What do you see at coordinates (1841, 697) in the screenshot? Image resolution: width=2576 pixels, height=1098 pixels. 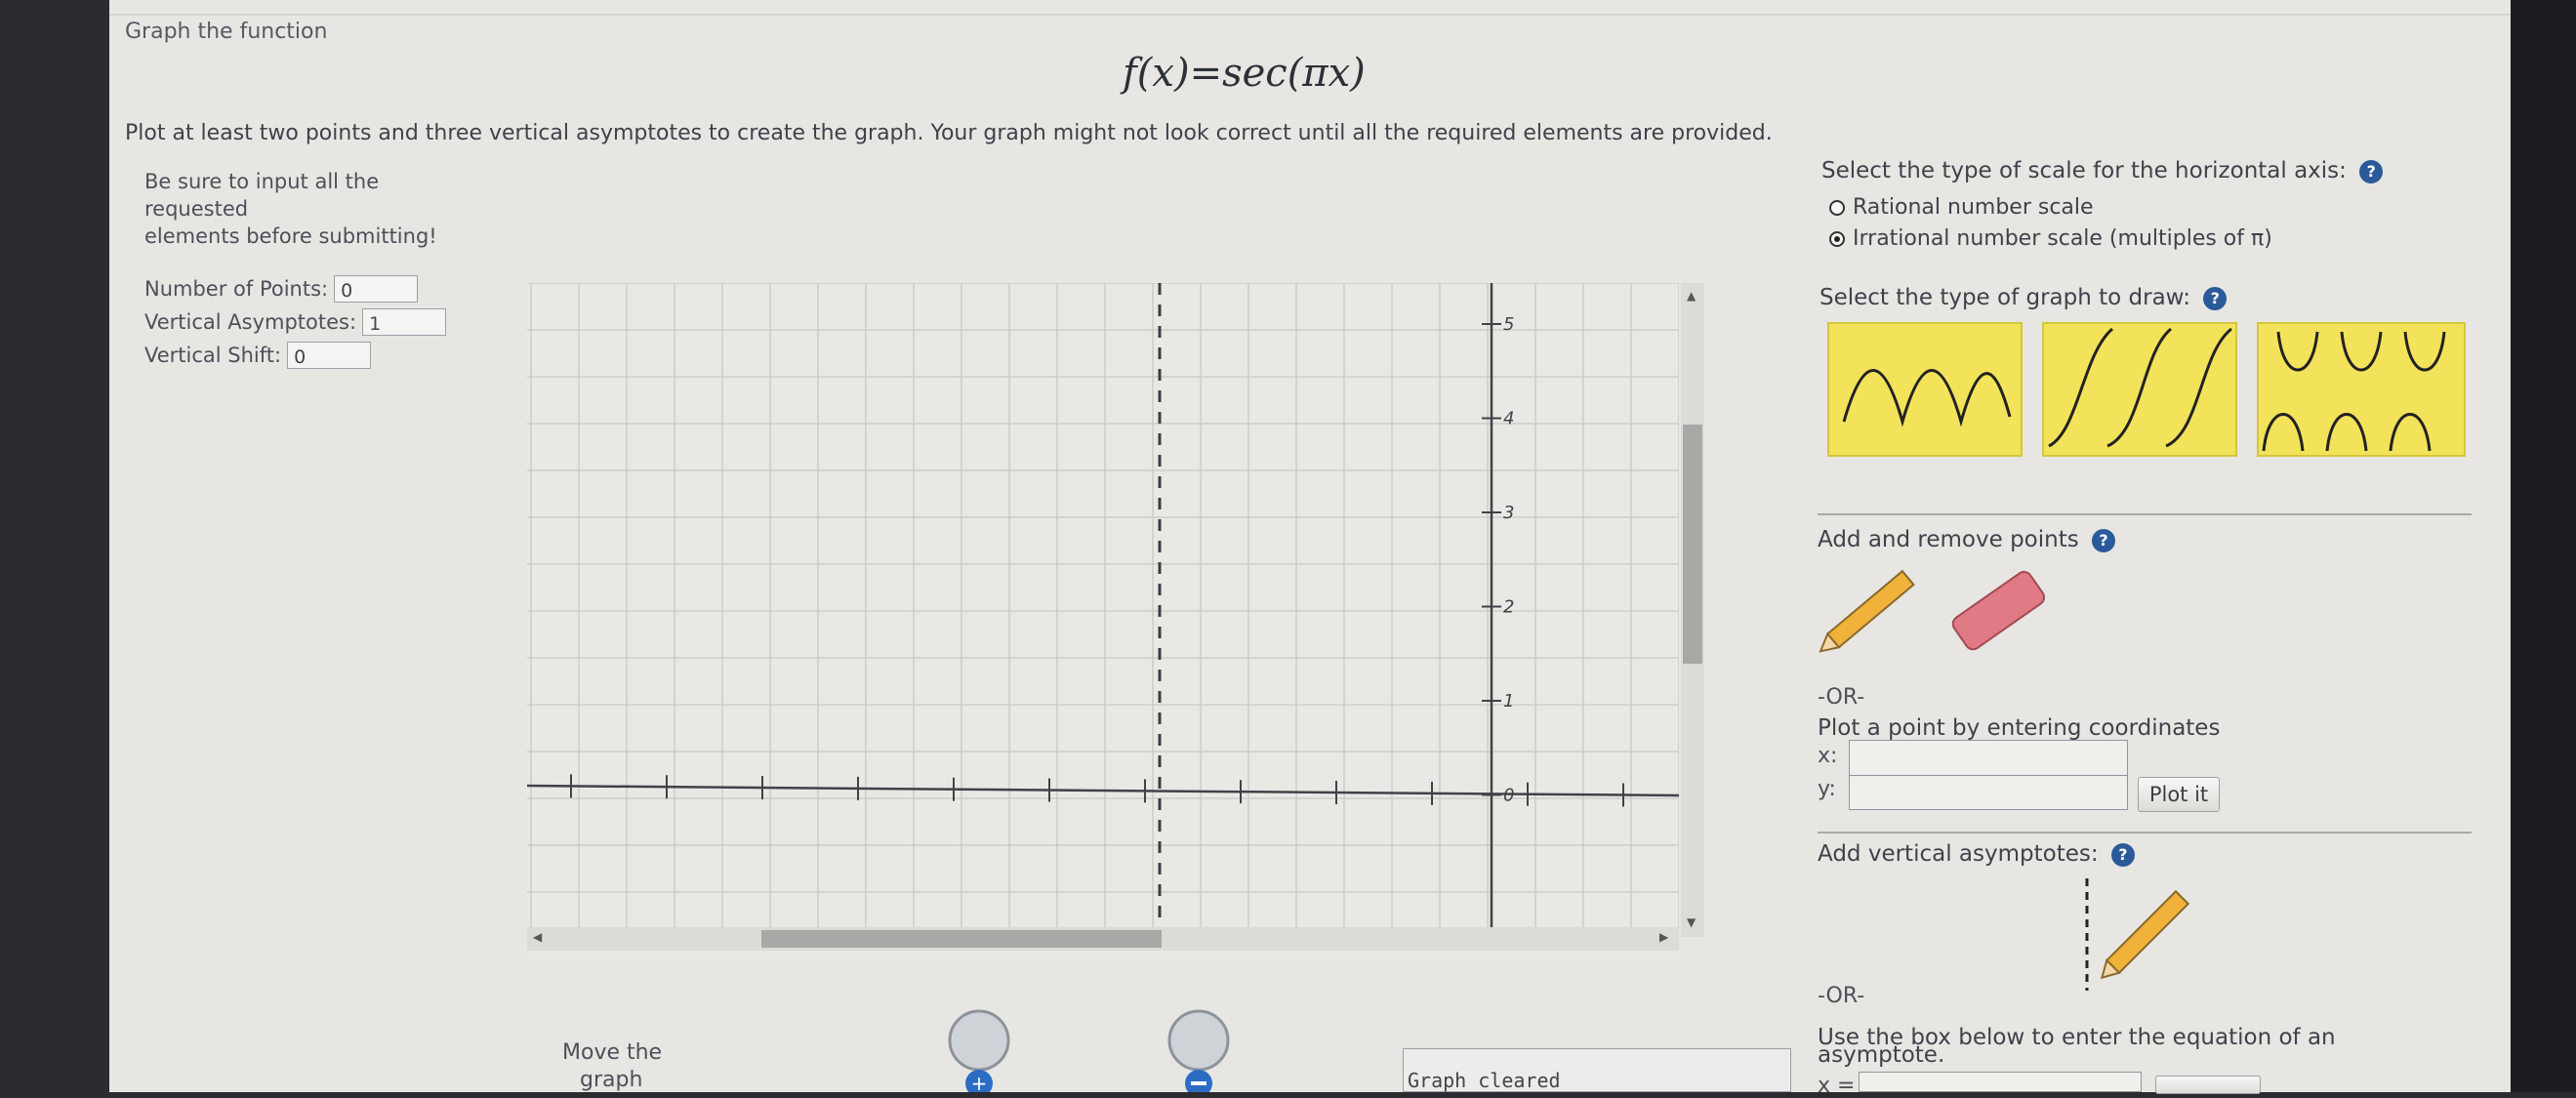 I see `points-or-separator: -OR-` at bounding box center [1841, 697].